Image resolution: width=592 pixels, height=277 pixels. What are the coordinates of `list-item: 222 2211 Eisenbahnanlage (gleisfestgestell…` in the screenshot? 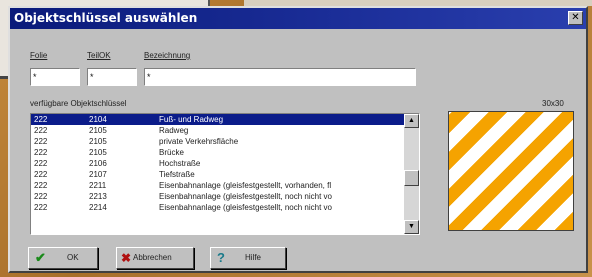 It's located at (217, 185).